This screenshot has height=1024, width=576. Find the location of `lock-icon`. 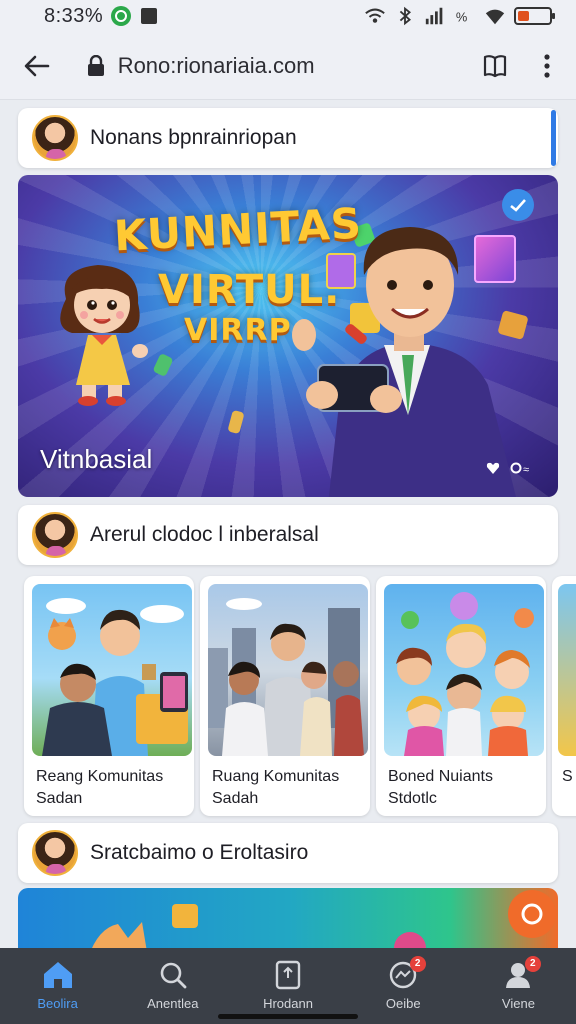

lock-icon is located at coordinates (95, 65).